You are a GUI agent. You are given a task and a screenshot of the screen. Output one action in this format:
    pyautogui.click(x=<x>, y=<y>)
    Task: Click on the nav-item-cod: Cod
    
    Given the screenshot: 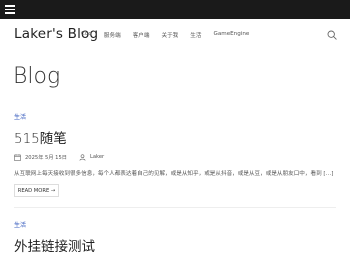 What is the action you would take?
    pyautogui.click(x=86, y=35)
    